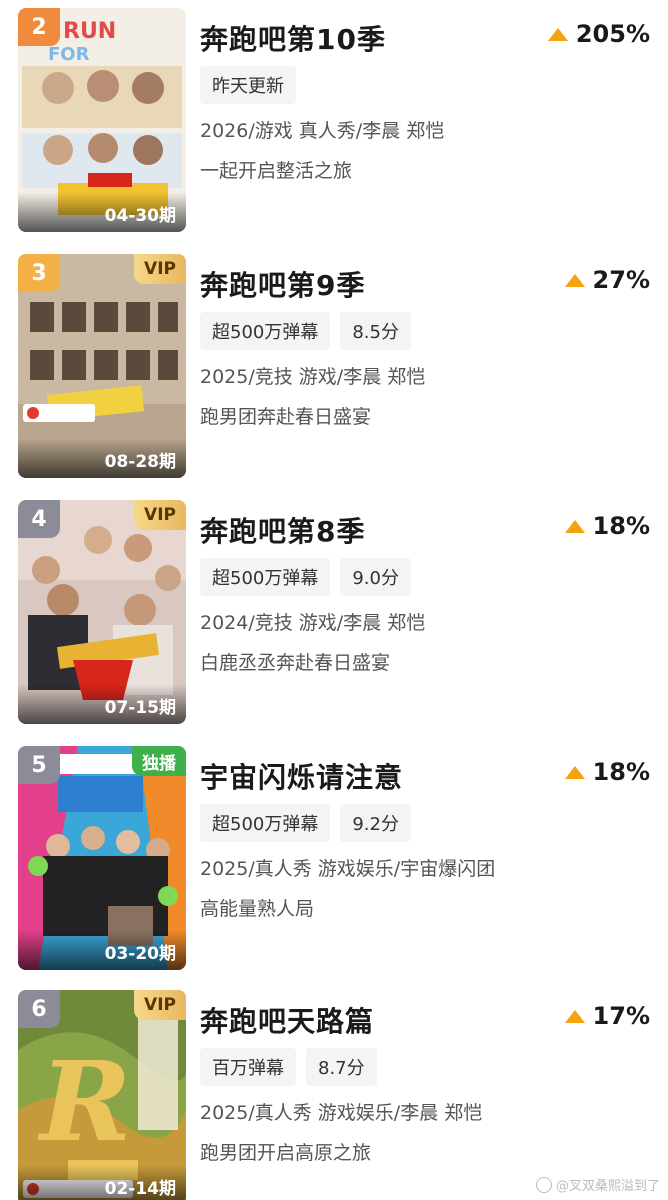 This screenshot has height=1200, width=668. I want to click on poster: 4 VIP 07-15期, so click(102, 612).